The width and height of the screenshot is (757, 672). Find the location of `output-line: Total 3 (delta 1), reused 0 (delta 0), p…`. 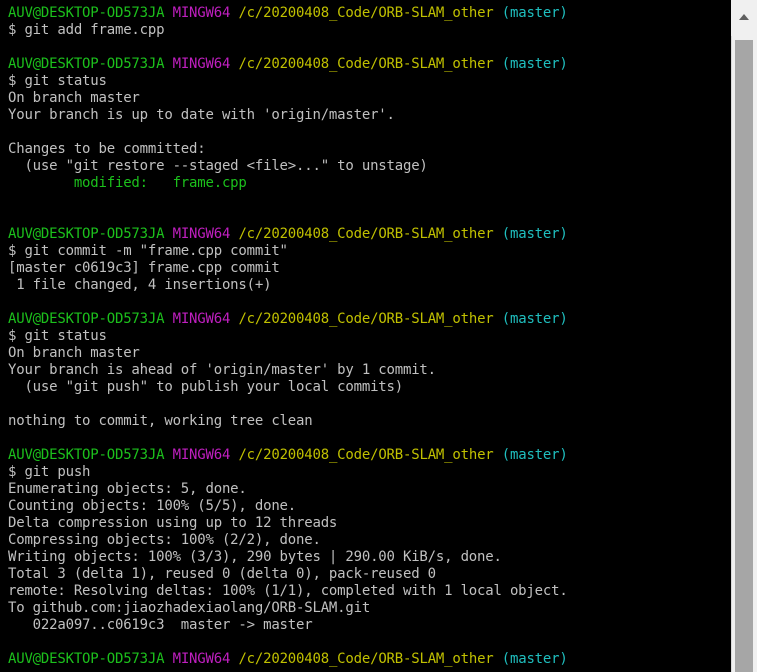

output-line: Total 3 (delta 1), reused 0 (delta 0), p… is located at coordinates (222, 574).